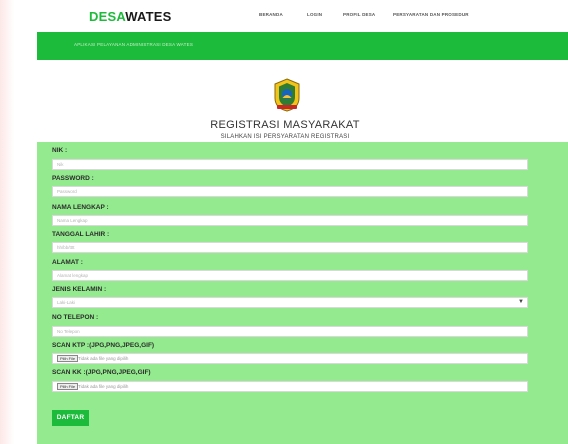  Describe the element at coordinates (103, 345) in the screenshot. I see `scan-ktp-label: SCAN KTP :(JPG,PNG,JPEG,GIF)` at that location.